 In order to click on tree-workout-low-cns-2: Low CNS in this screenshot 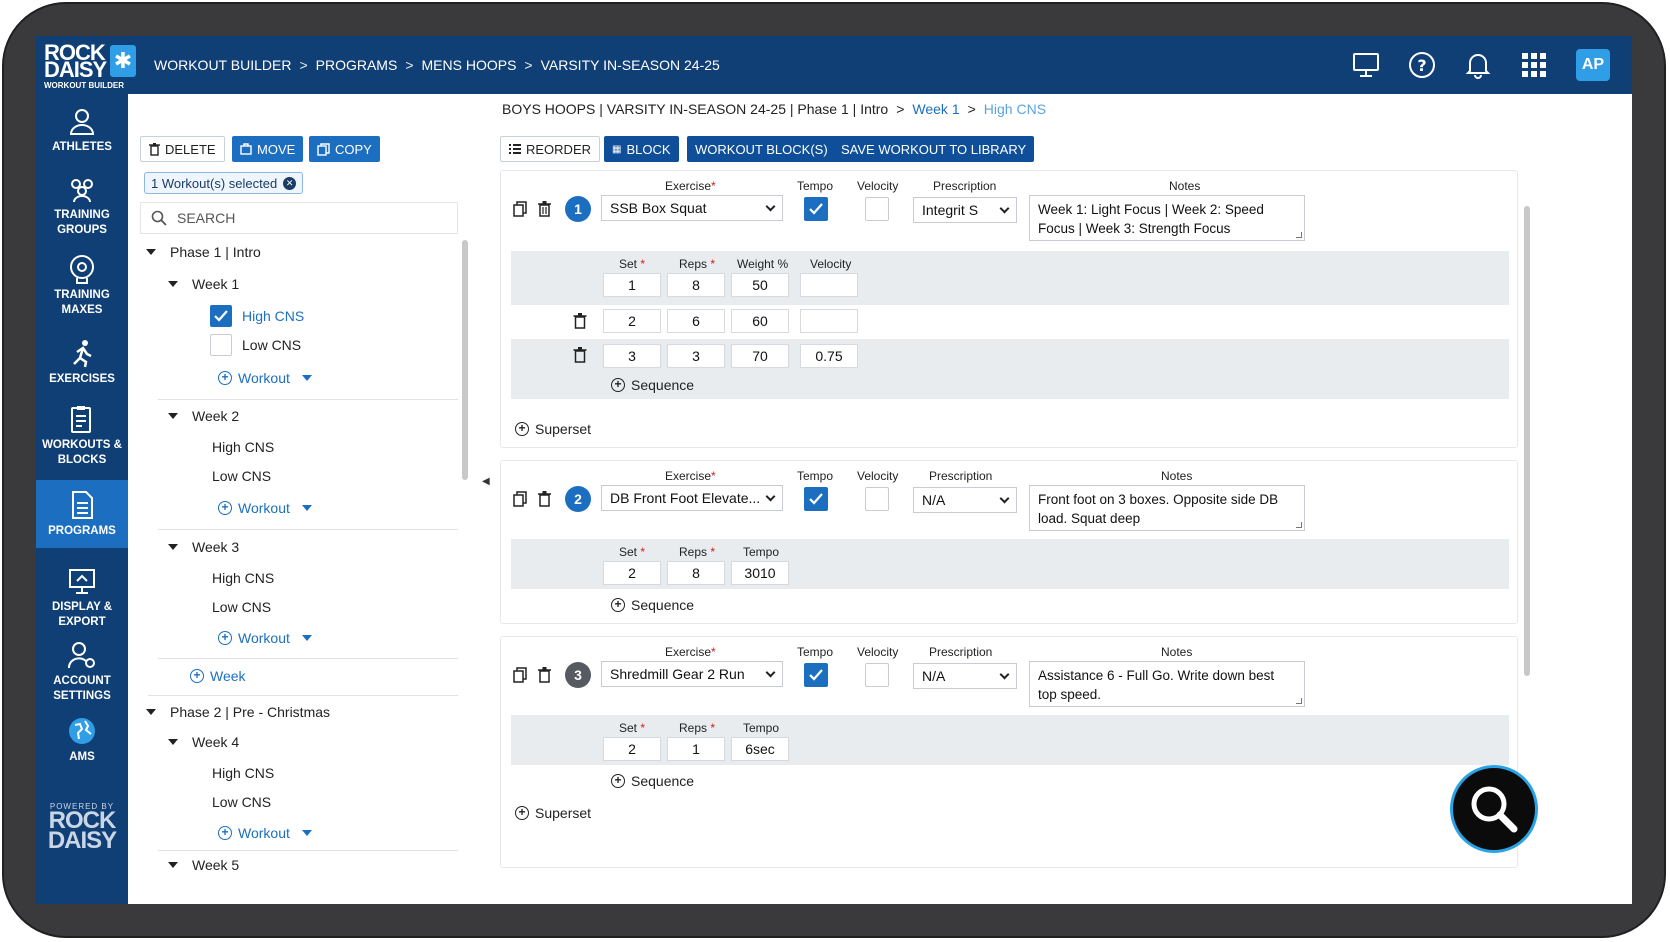, I will do `click(241, 476)`.